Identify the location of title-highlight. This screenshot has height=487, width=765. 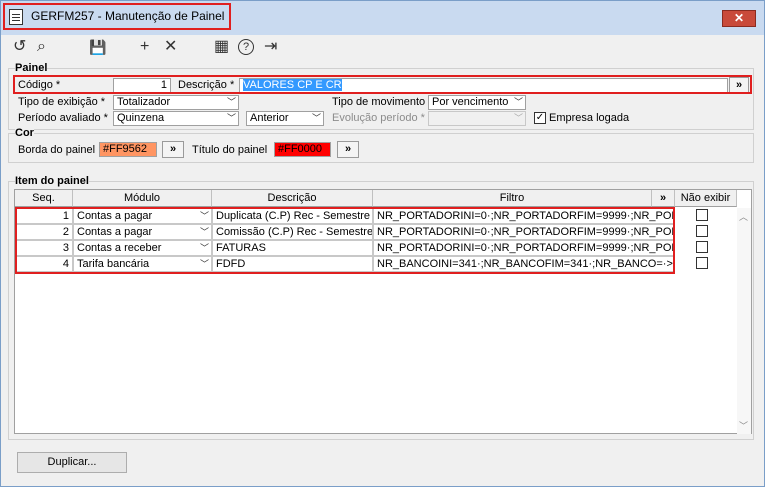
(117, 16).